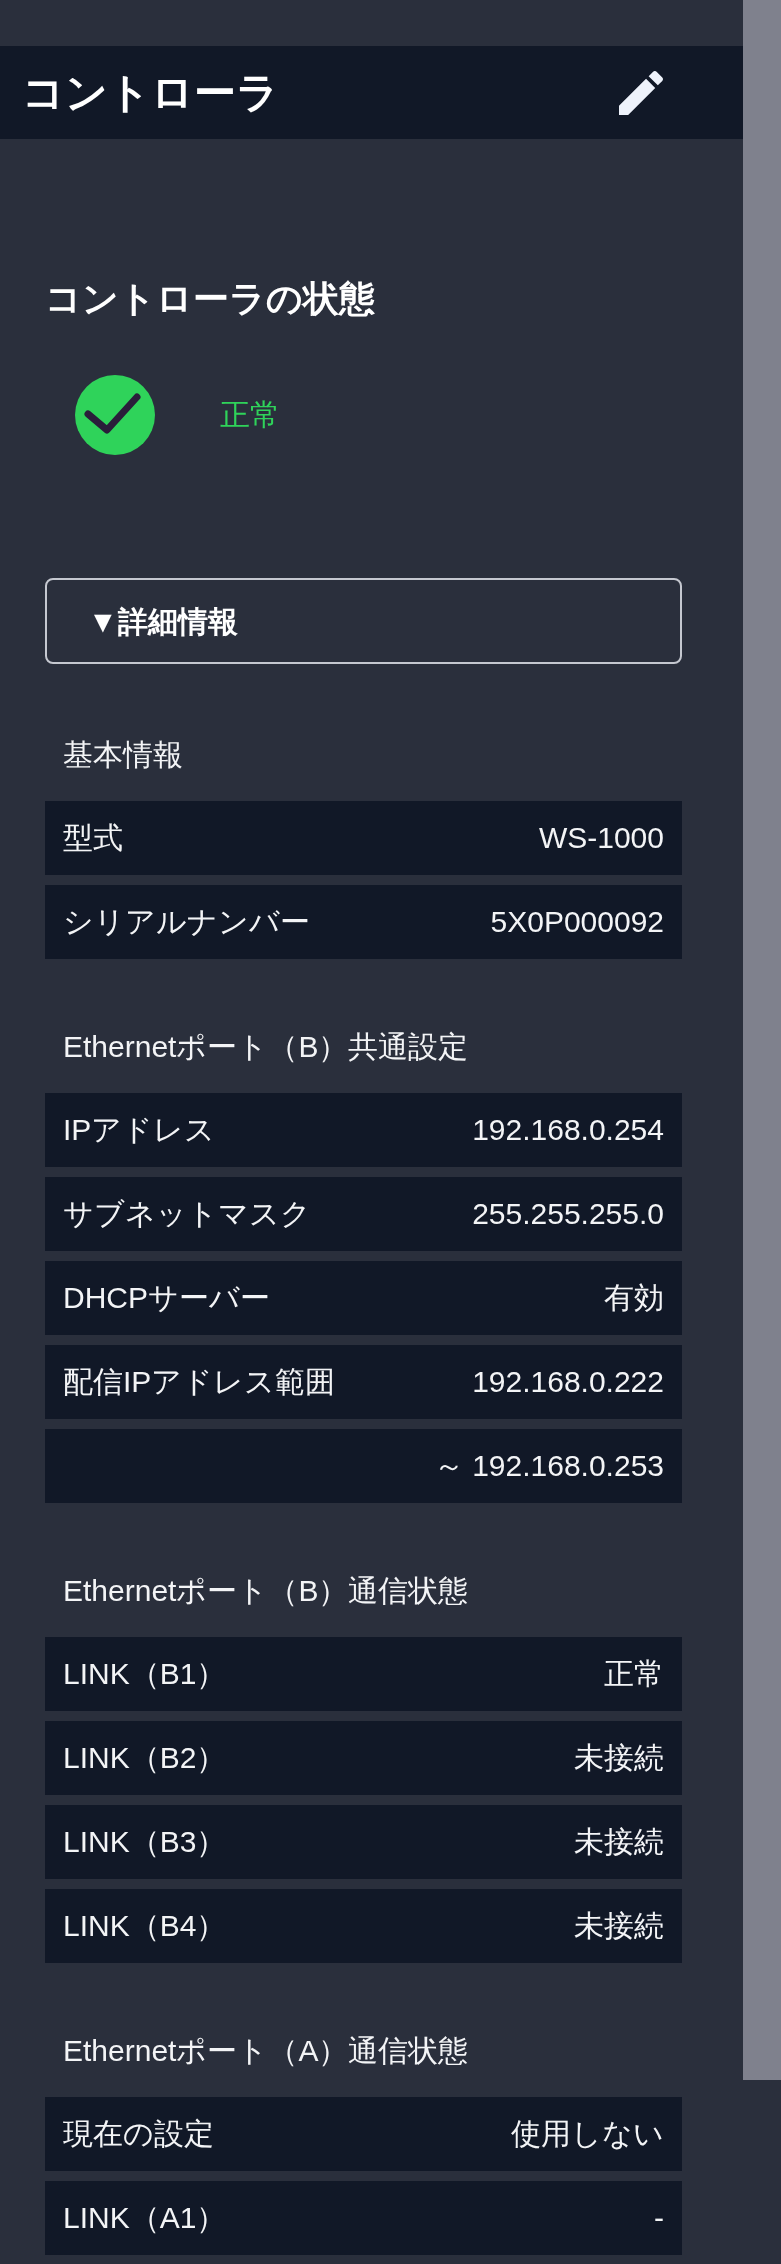 The height and width of the screenshot is (2264, 781). What do you see at coordinates (266, 2051) in the screenshot?
I see `section-heading: Ethernetポート（A）通信状態` at bounding box center [266, 2051].